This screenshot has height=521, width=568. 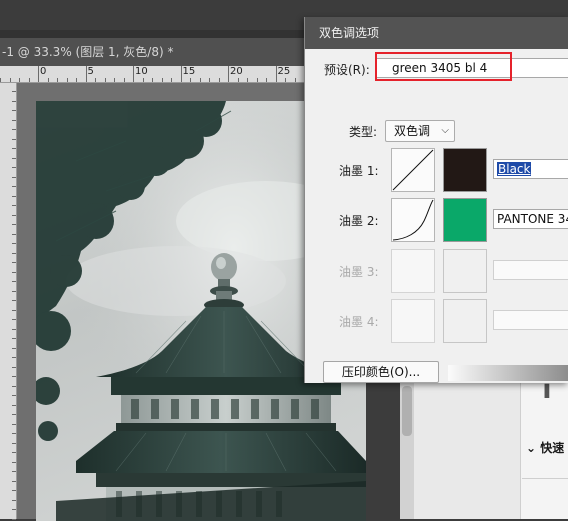 I want to click on ink-4-swatch, so click(x=465, y=321).